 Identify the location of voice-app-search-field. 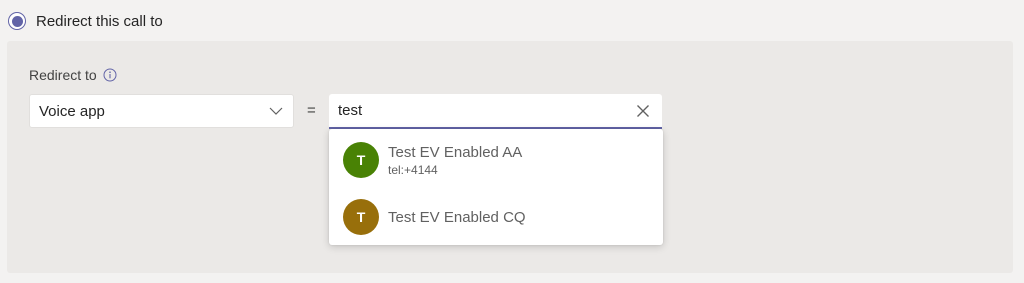
(495, 111).